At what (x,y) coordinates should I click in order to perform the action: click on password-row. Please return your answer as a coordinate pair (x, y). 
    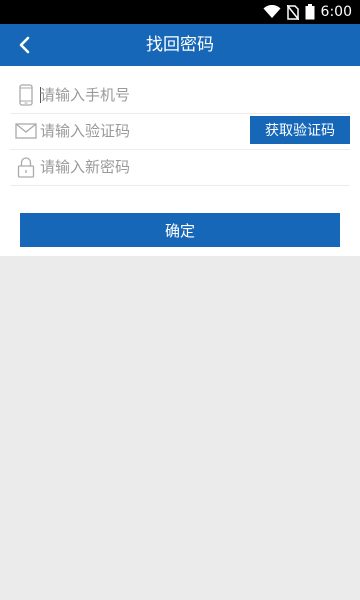
    Looking at the image, I should click on (180, 167).